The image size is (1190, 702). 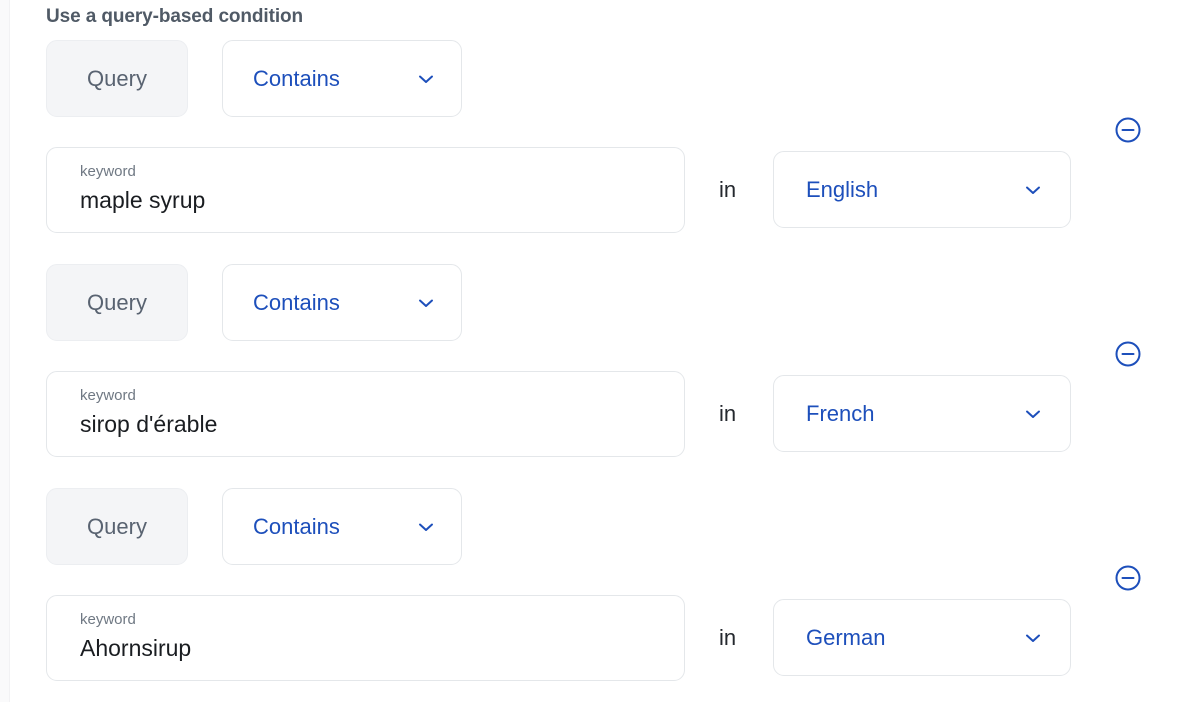 I want to click on keyword-input-value: Ahornsirup, so click(x=136, y=648).